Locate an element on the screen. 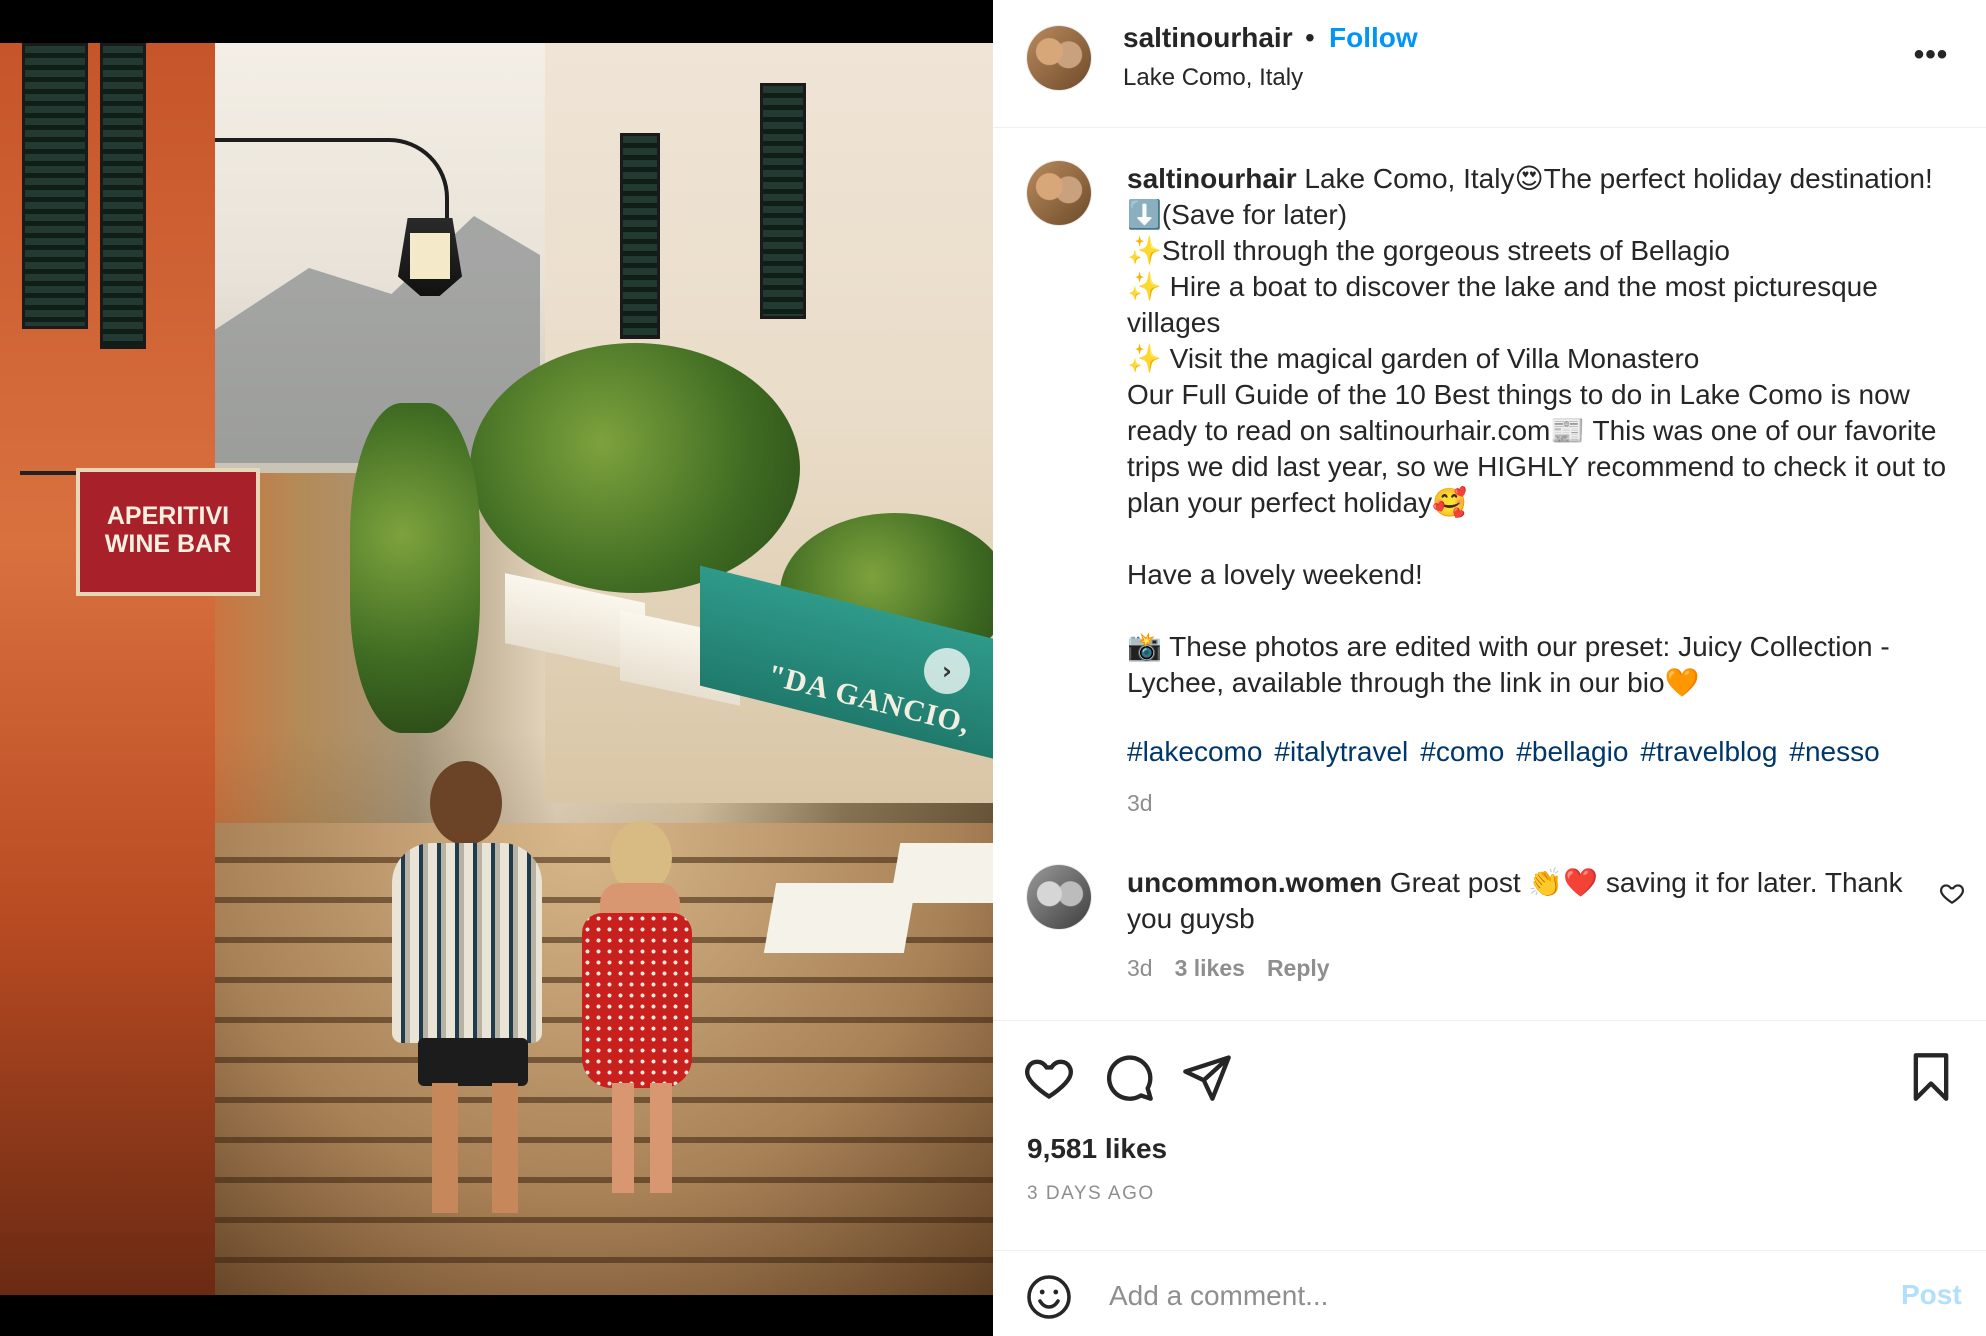  hashtag-link: #nesso is located at coordinates (1834, 751).